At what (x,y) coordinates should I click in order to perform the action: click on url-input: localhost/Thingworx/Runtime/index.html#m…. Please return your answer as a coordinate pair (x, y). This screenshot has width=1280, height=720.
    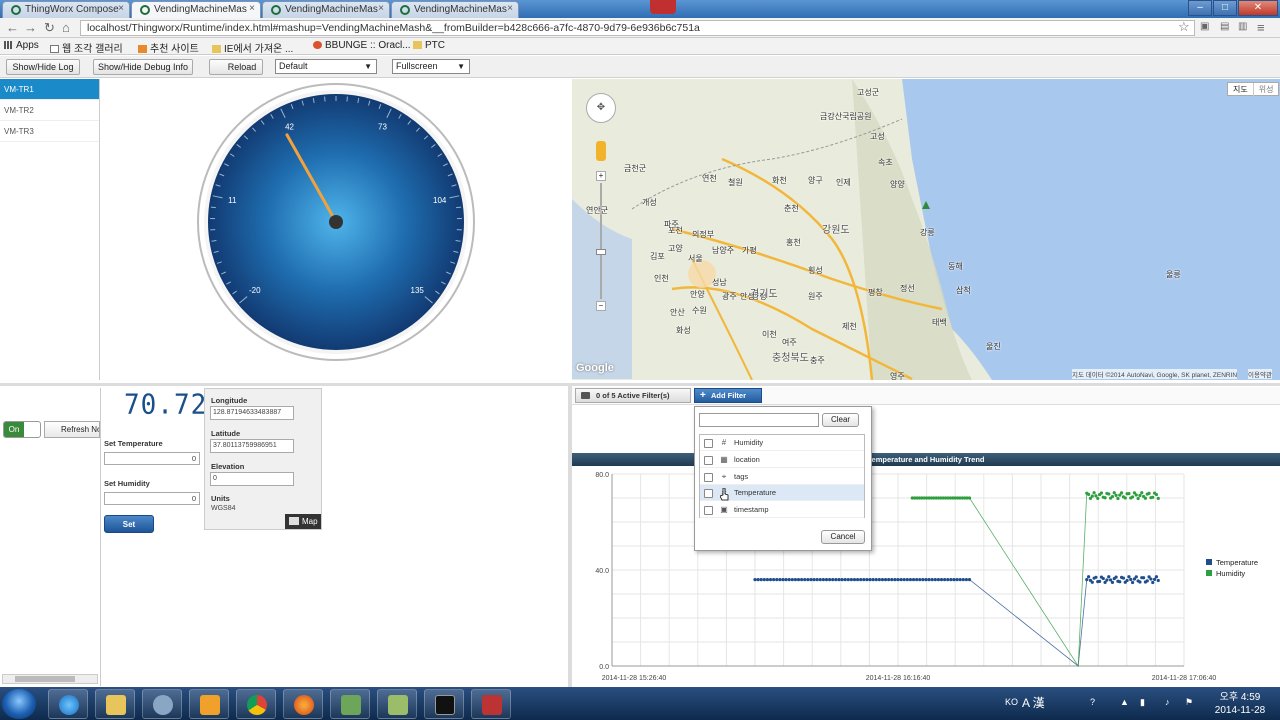
    Looking at the image, I should click on (637, 28).